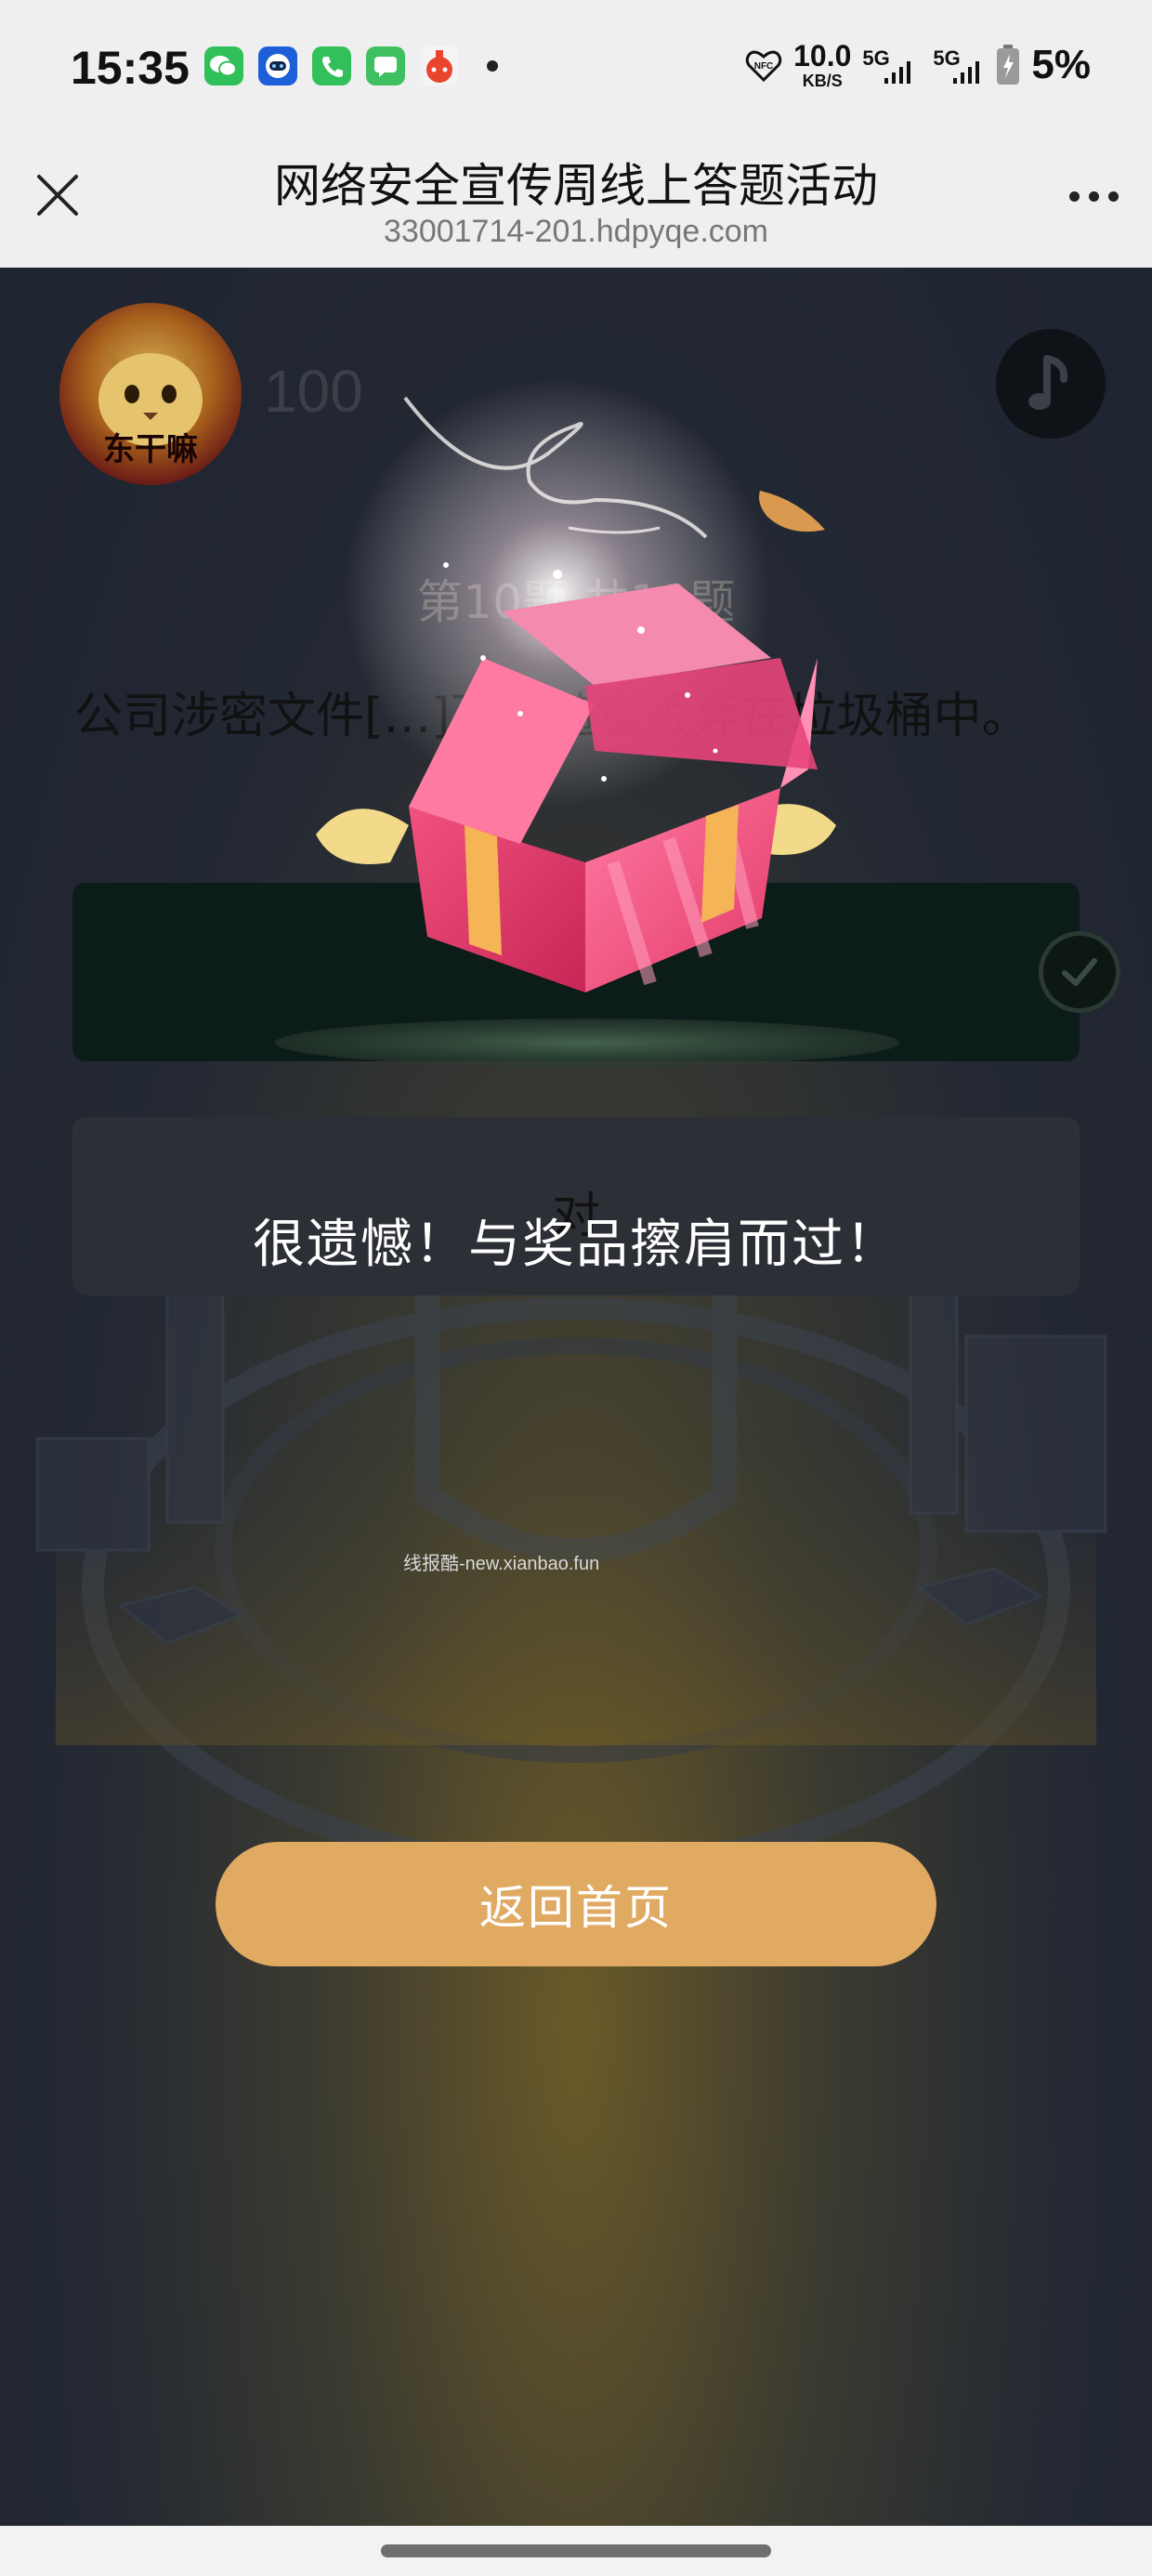 The image size is (1152, 2576). Describe the element at coordinates (385, 65) in the screenshot. I see `messages-icon` at that location.